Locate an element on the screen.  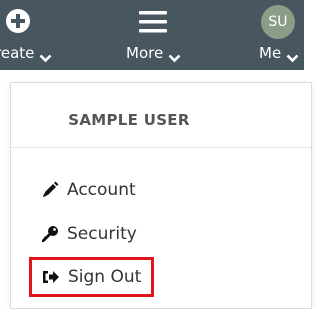
nav-me: SU Me is located at coordinates (277, 35).